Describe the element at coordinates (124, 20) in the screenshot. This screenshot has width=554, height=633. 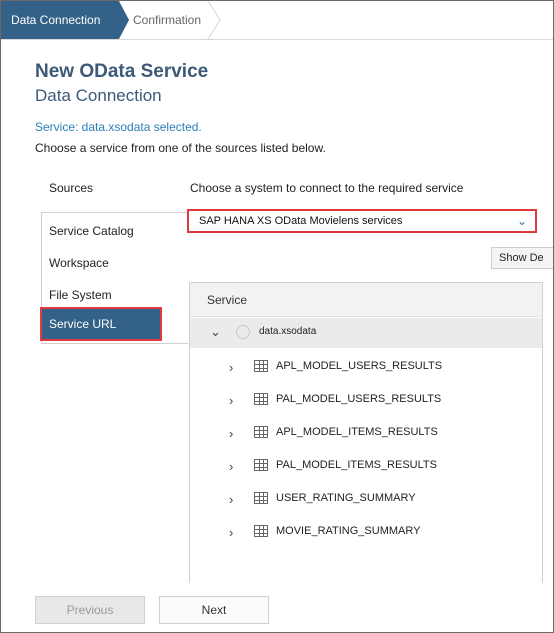
I see `step-arrow` at that location.